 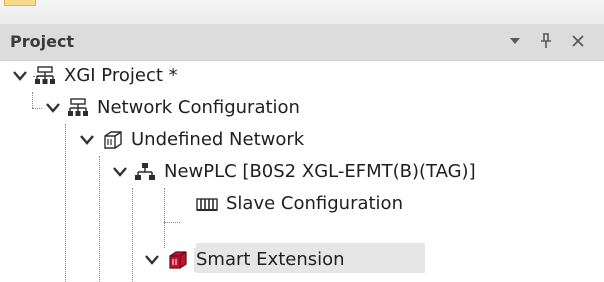 What do you see at coordinates (320, 171) in the screenshot?
I see `tree-item-label: NewPLC [B0S2 XGL-EFMT(B)(TAG)]` at bounding box center [320, 171].